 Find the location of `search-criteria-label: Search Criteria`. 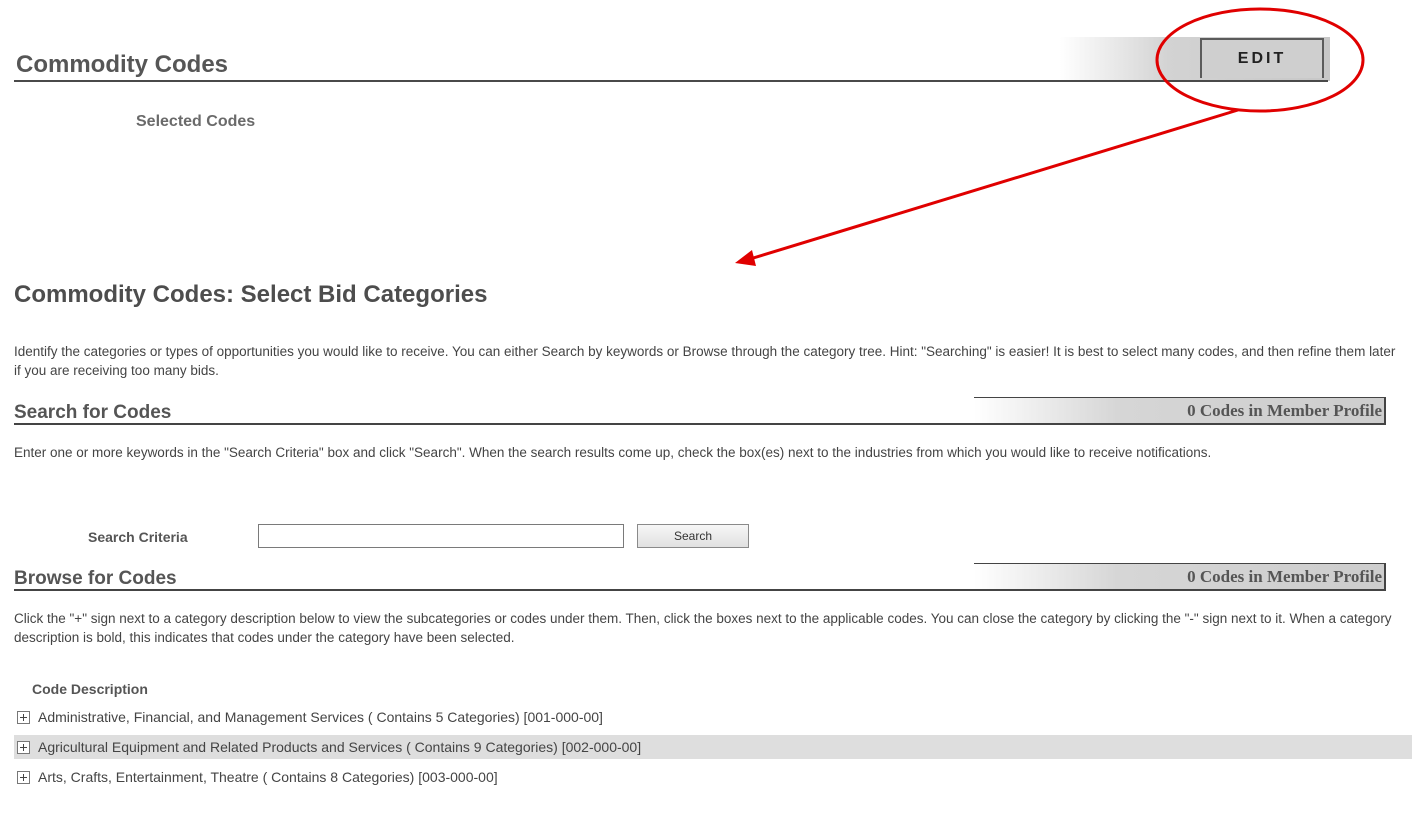

search-criteria-label: Search Criteria is located at coordinates (138, 537).